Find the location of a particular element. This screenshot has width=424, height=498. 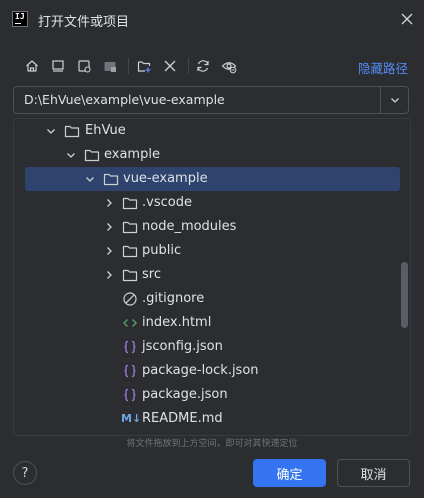

tree-item-example: example is located at coordinates (212, 155).